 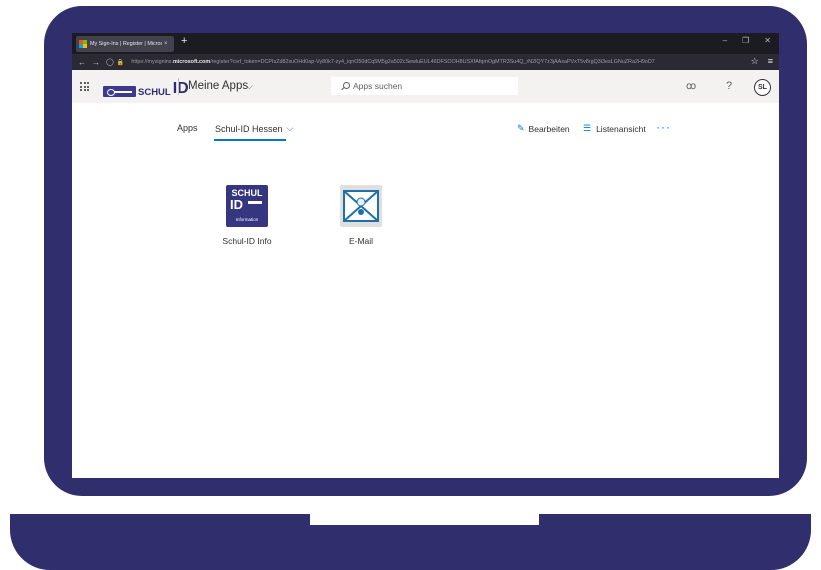 I want to click on tab-apps: Apps, so click(x=187, y=128).